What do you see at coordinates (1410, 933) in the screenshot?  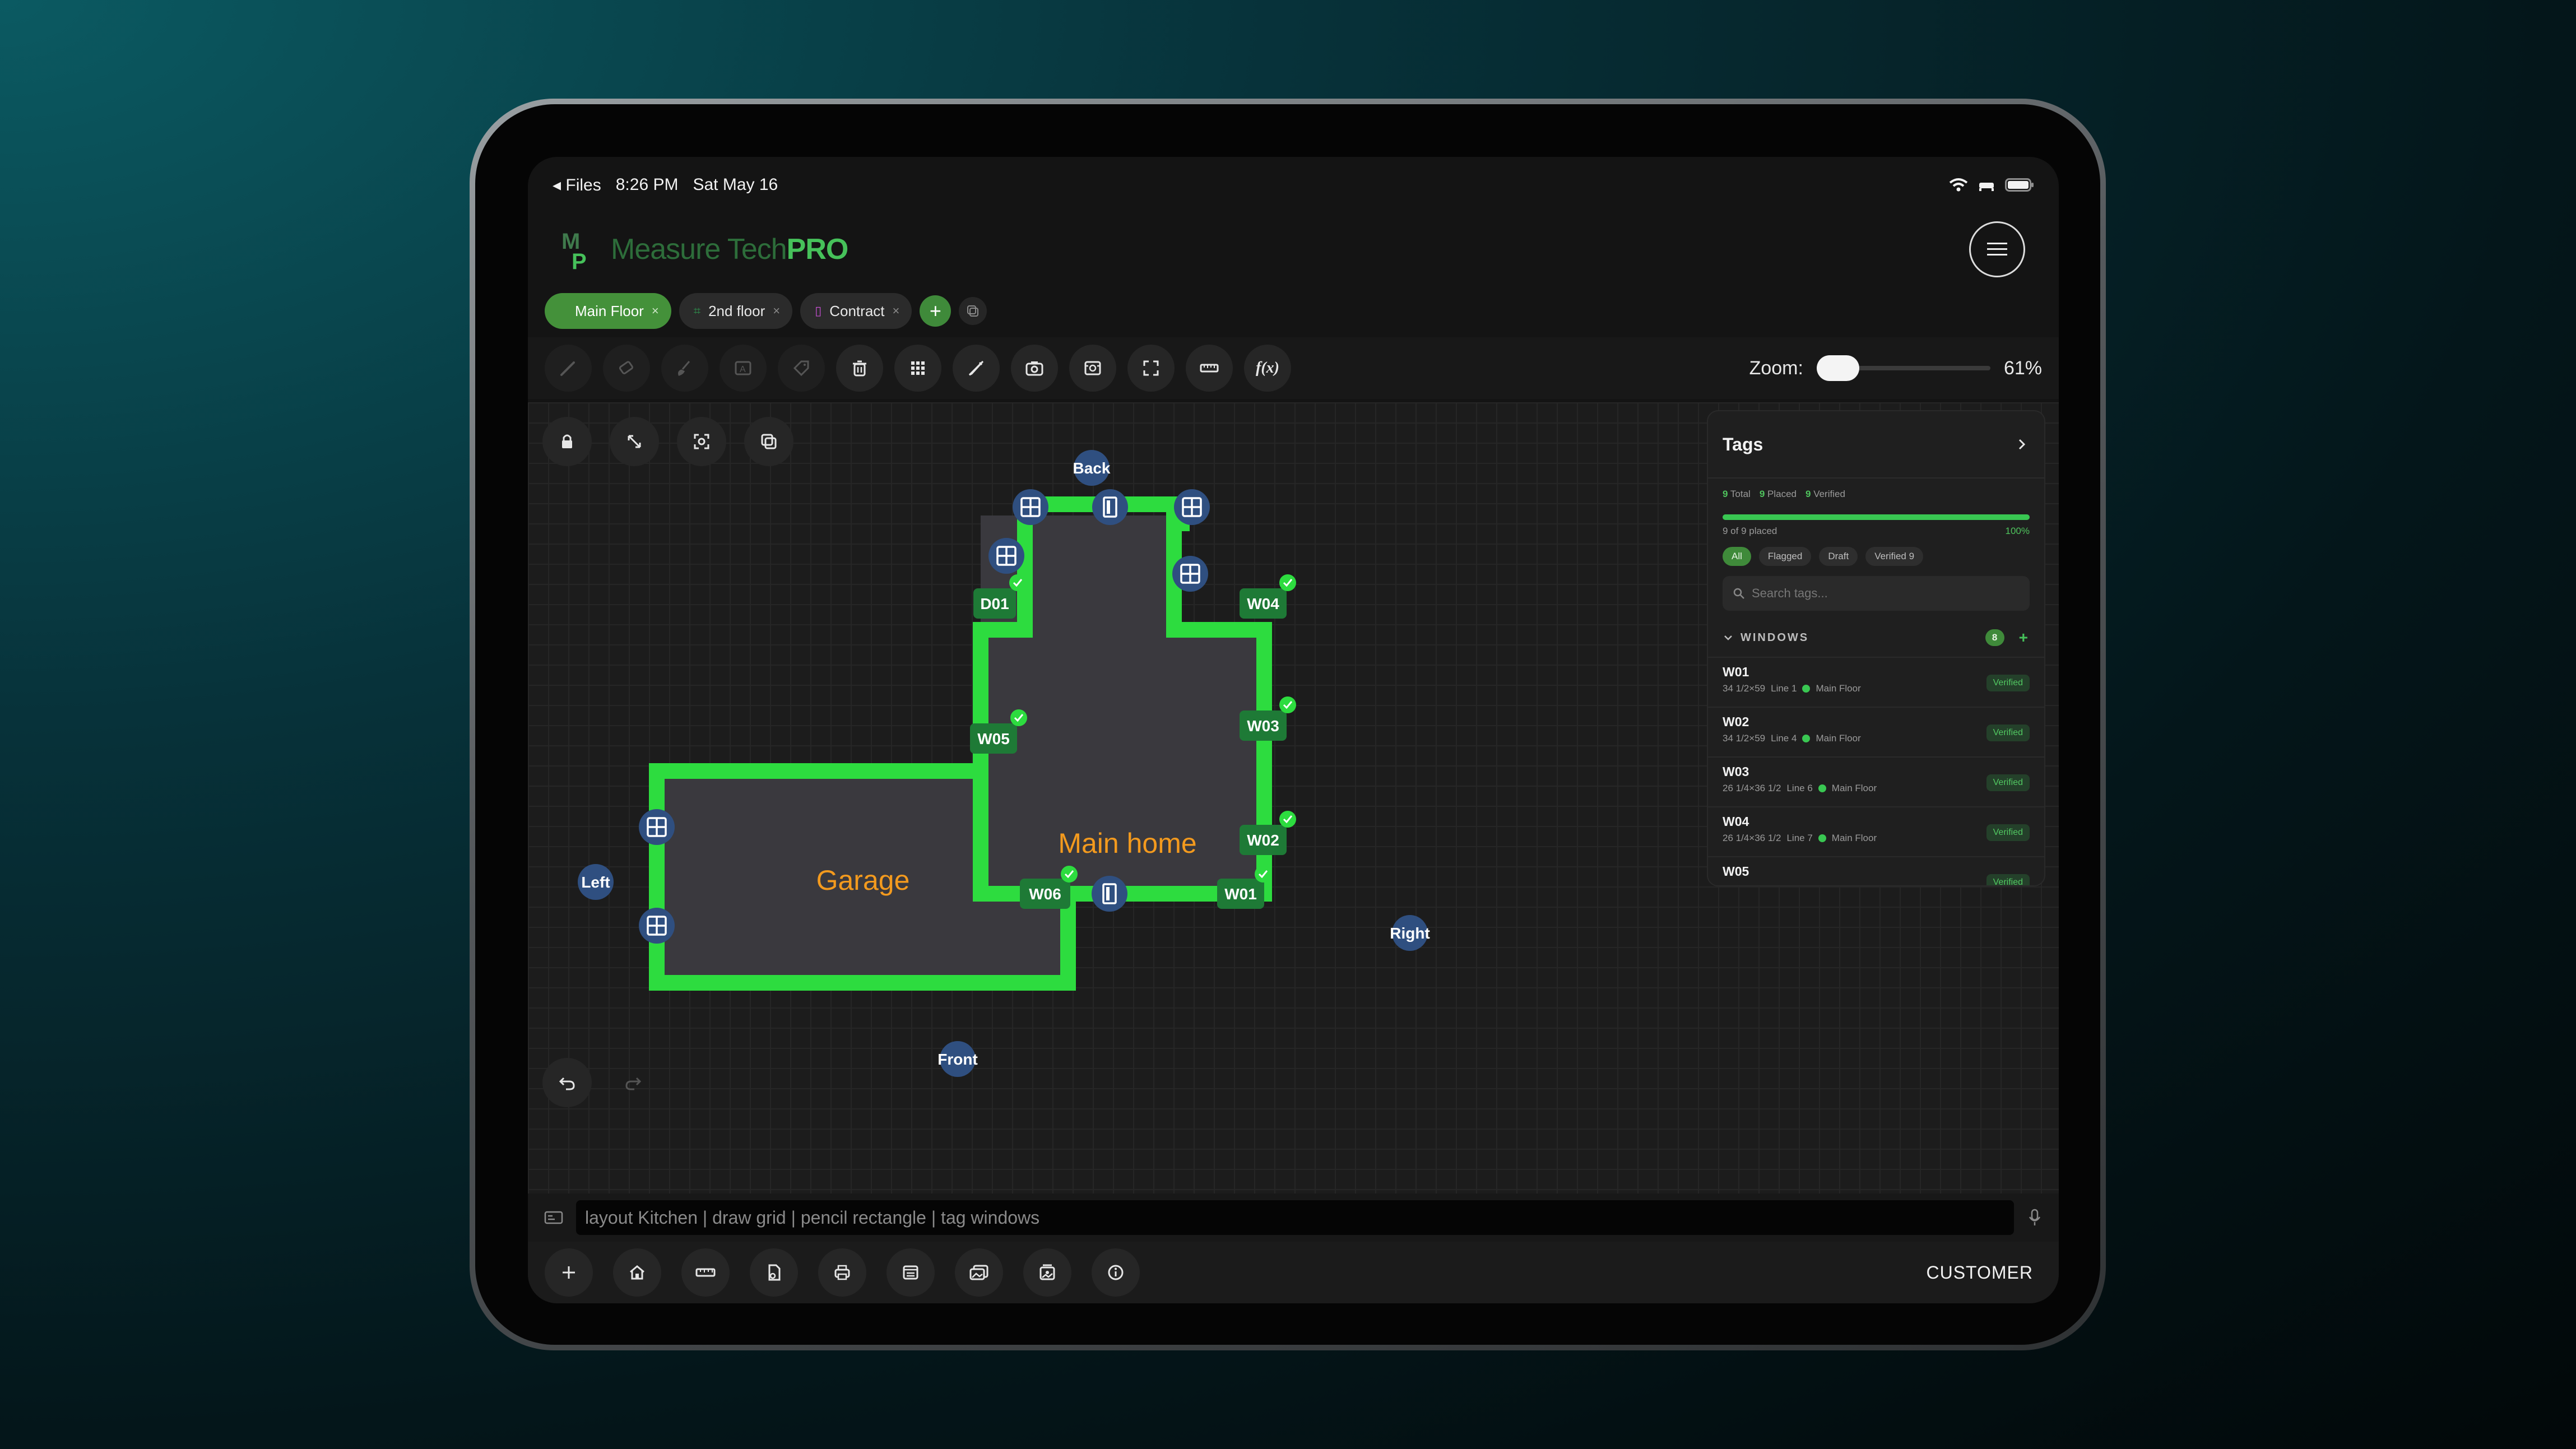 I see `direction-right: Right` at bounding box center [1410, 933].